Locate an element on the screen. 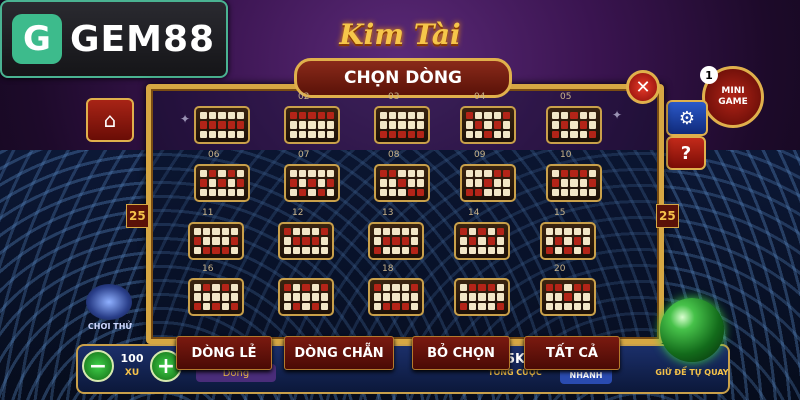 The width and height of the screenshot is (800, 400). line-option: 18 is located at coordinates (396, 290).